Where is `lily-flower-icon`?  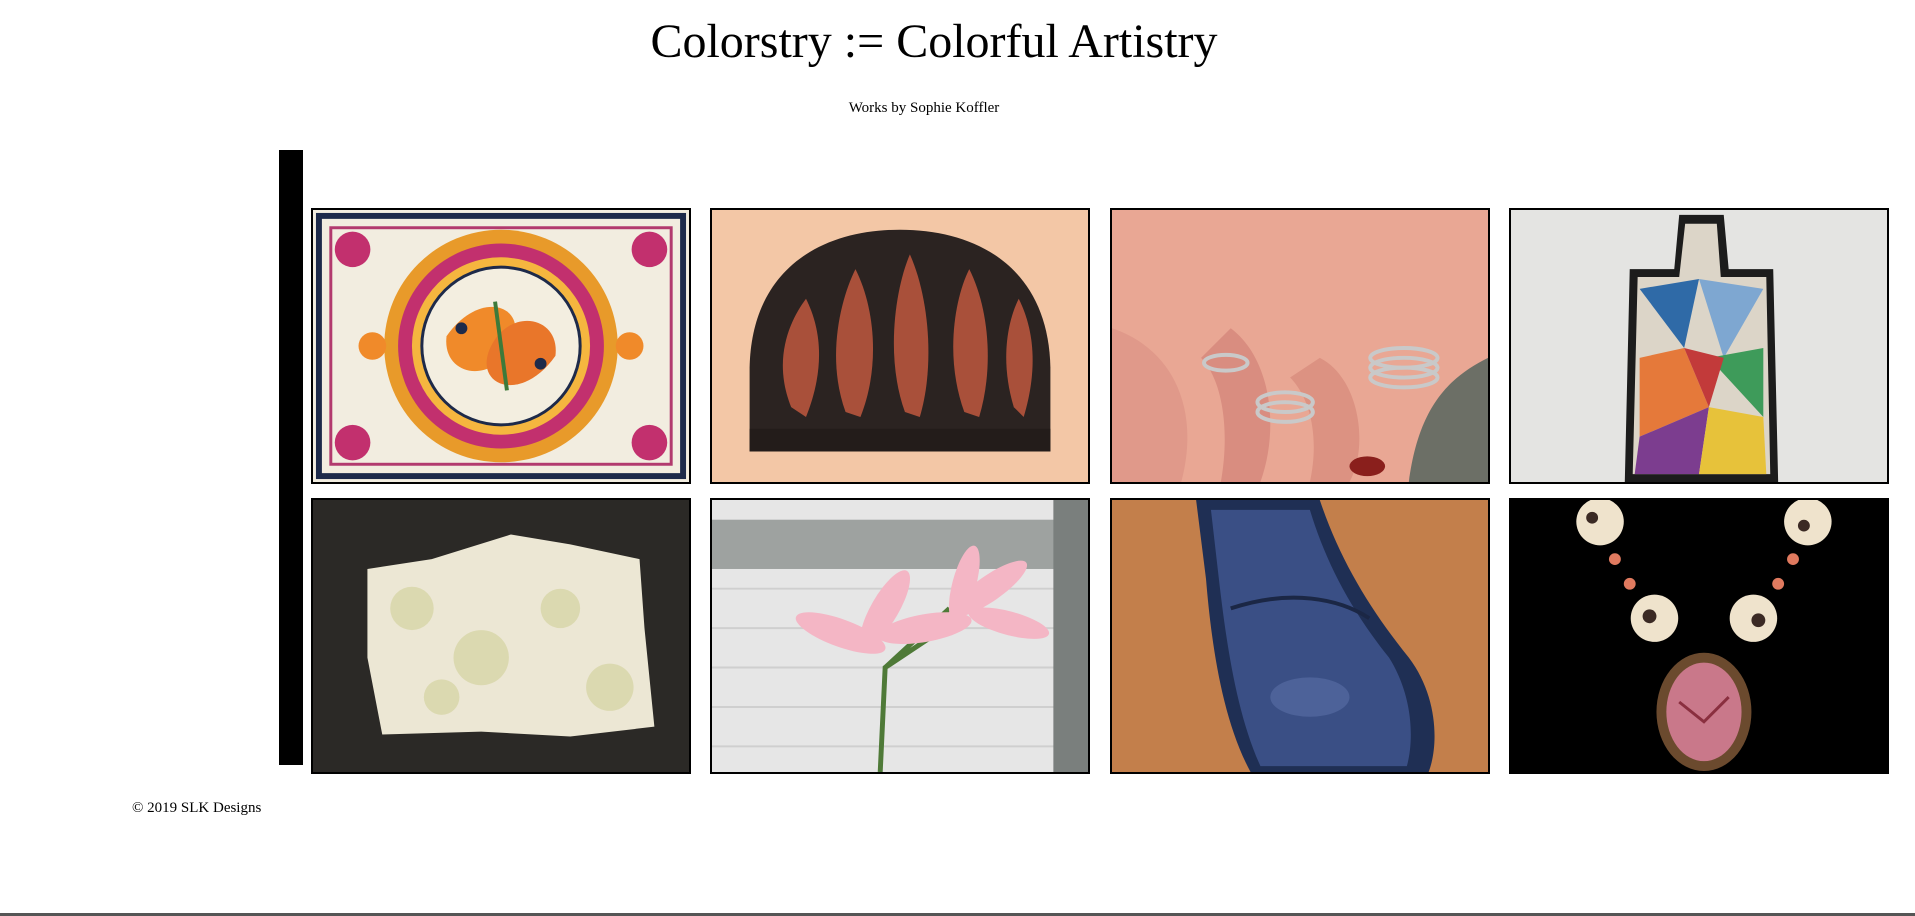
lily-flower-icon is located at coordinates (900, 636).